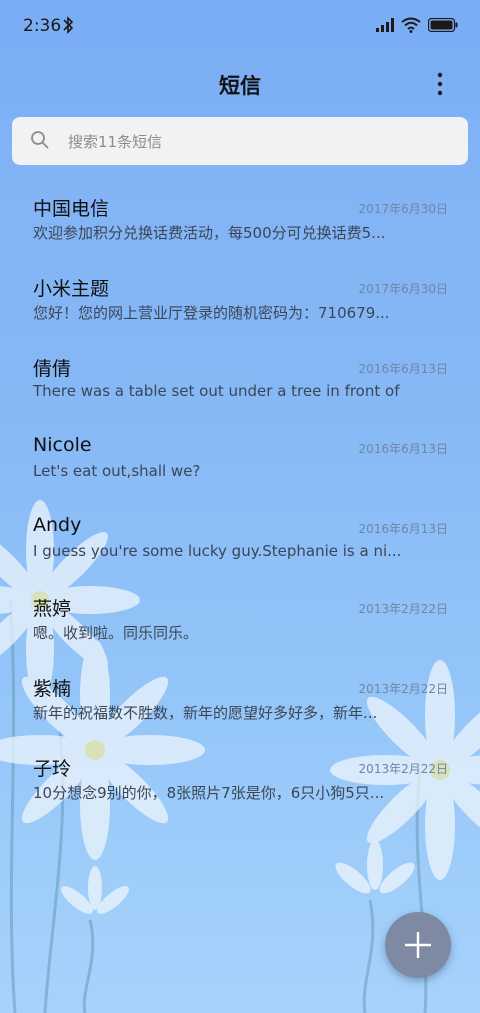  Describe the element at coordinates (240, 59) in the screenshot. I see `app-header: 2:36 短信` at that location.